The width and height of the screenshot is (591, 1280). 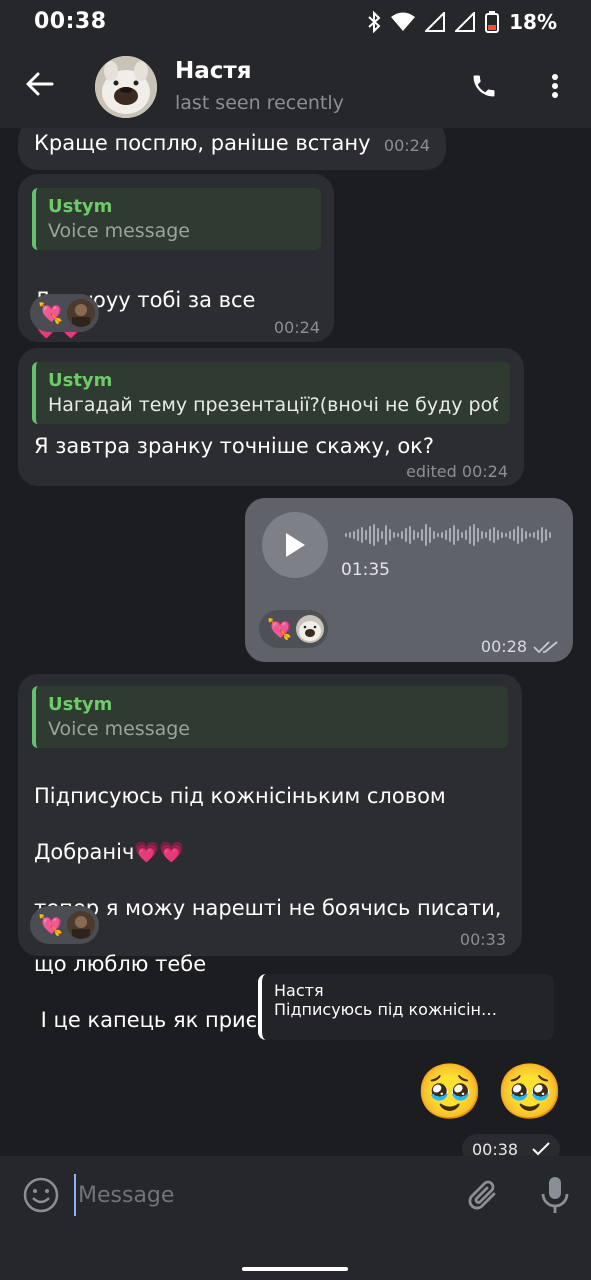 I want to click on message-input, so click(x=259, y=1195).